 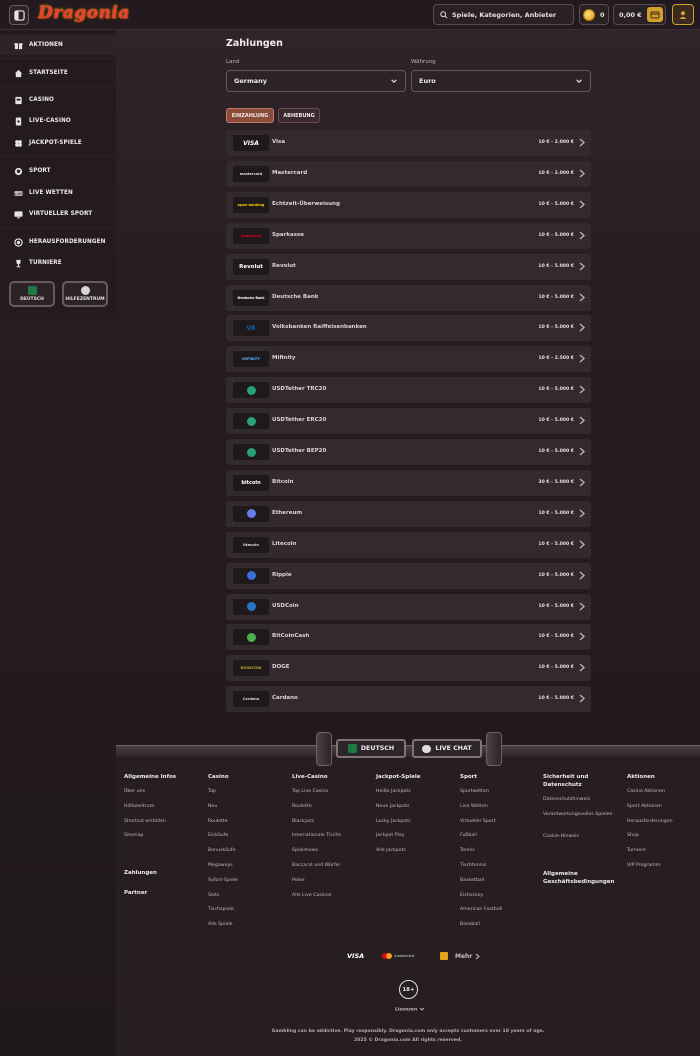 I want to click on payment-method-row: VISA Visa 10 € - 2.000 €, so click(x=408, y=143).